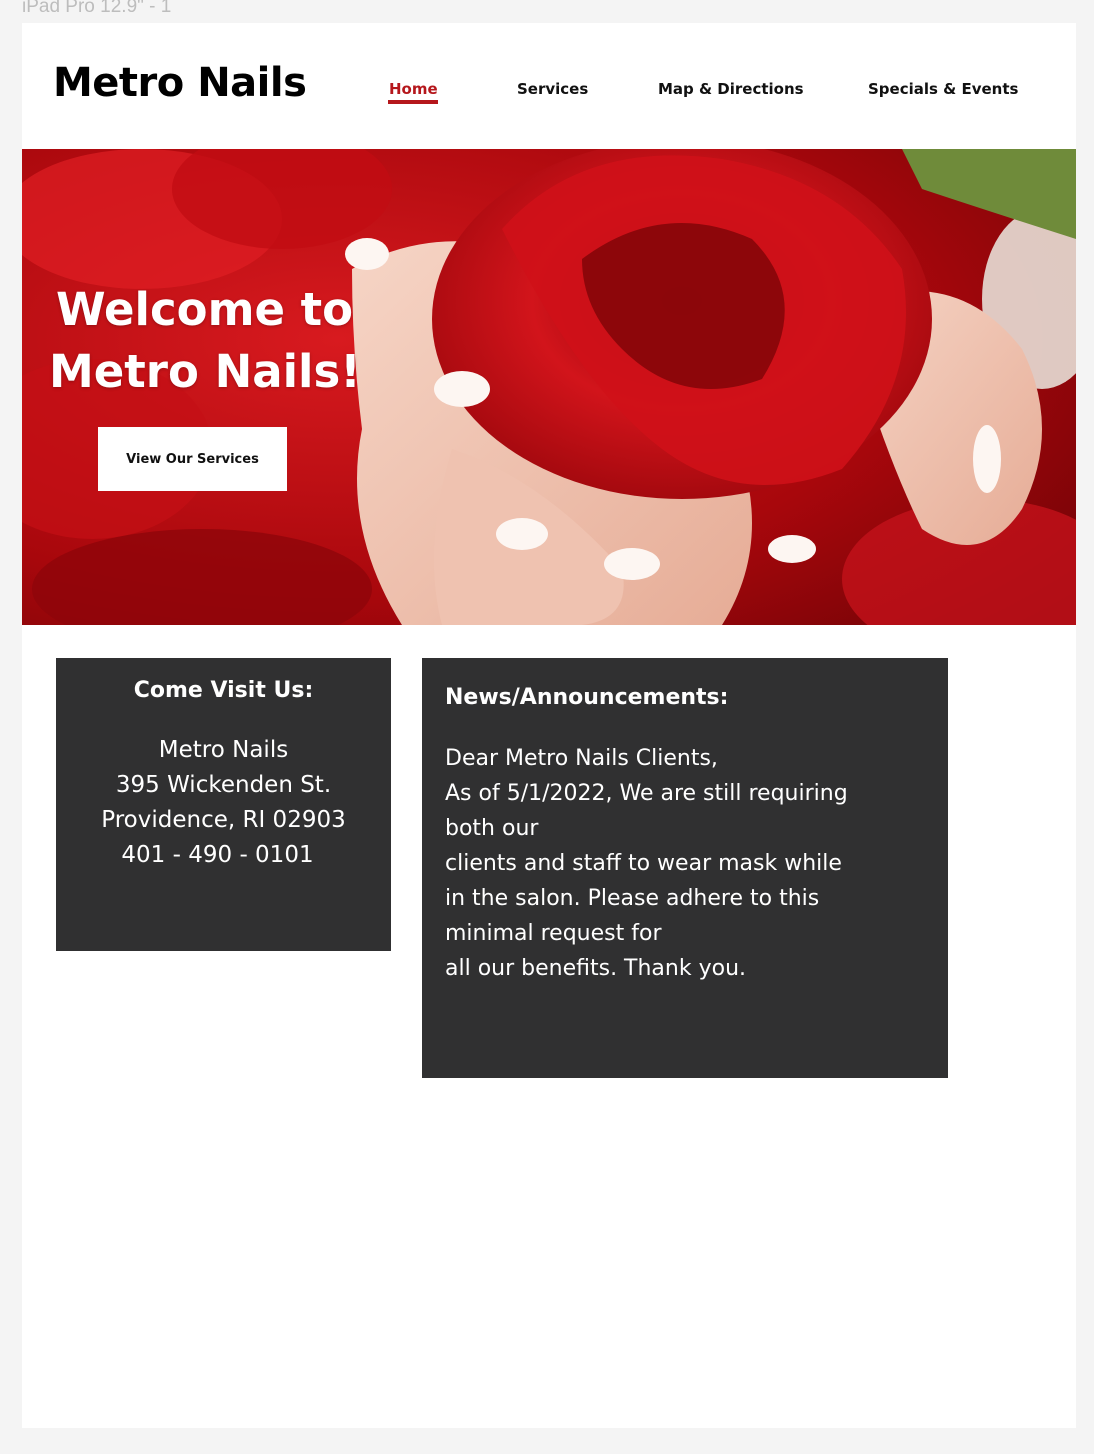 This screenshot has height=1454, width=1094. I want to click on nav-home: Home, so click(413, 89).